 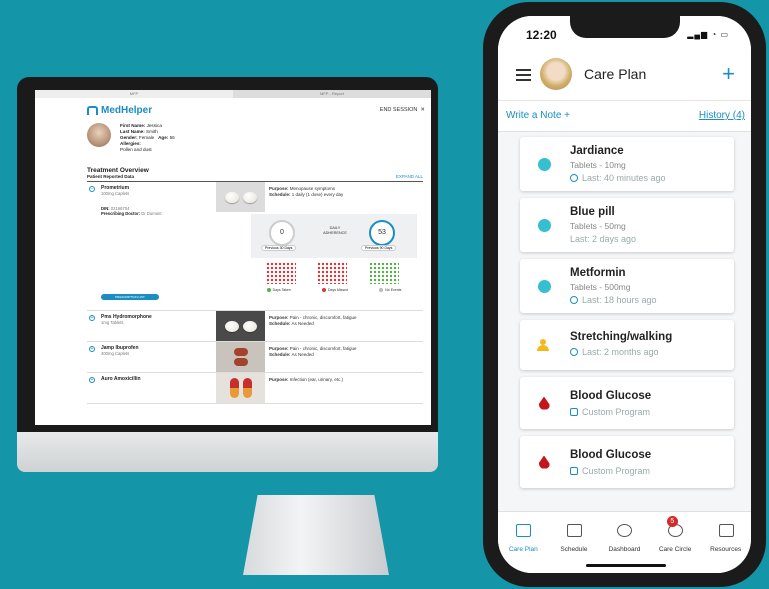 What do you see at coordinates (624, 116) in the screenshot?
I see `note-bar: Write a Note + History (4)` at bounding box center [624, 116].